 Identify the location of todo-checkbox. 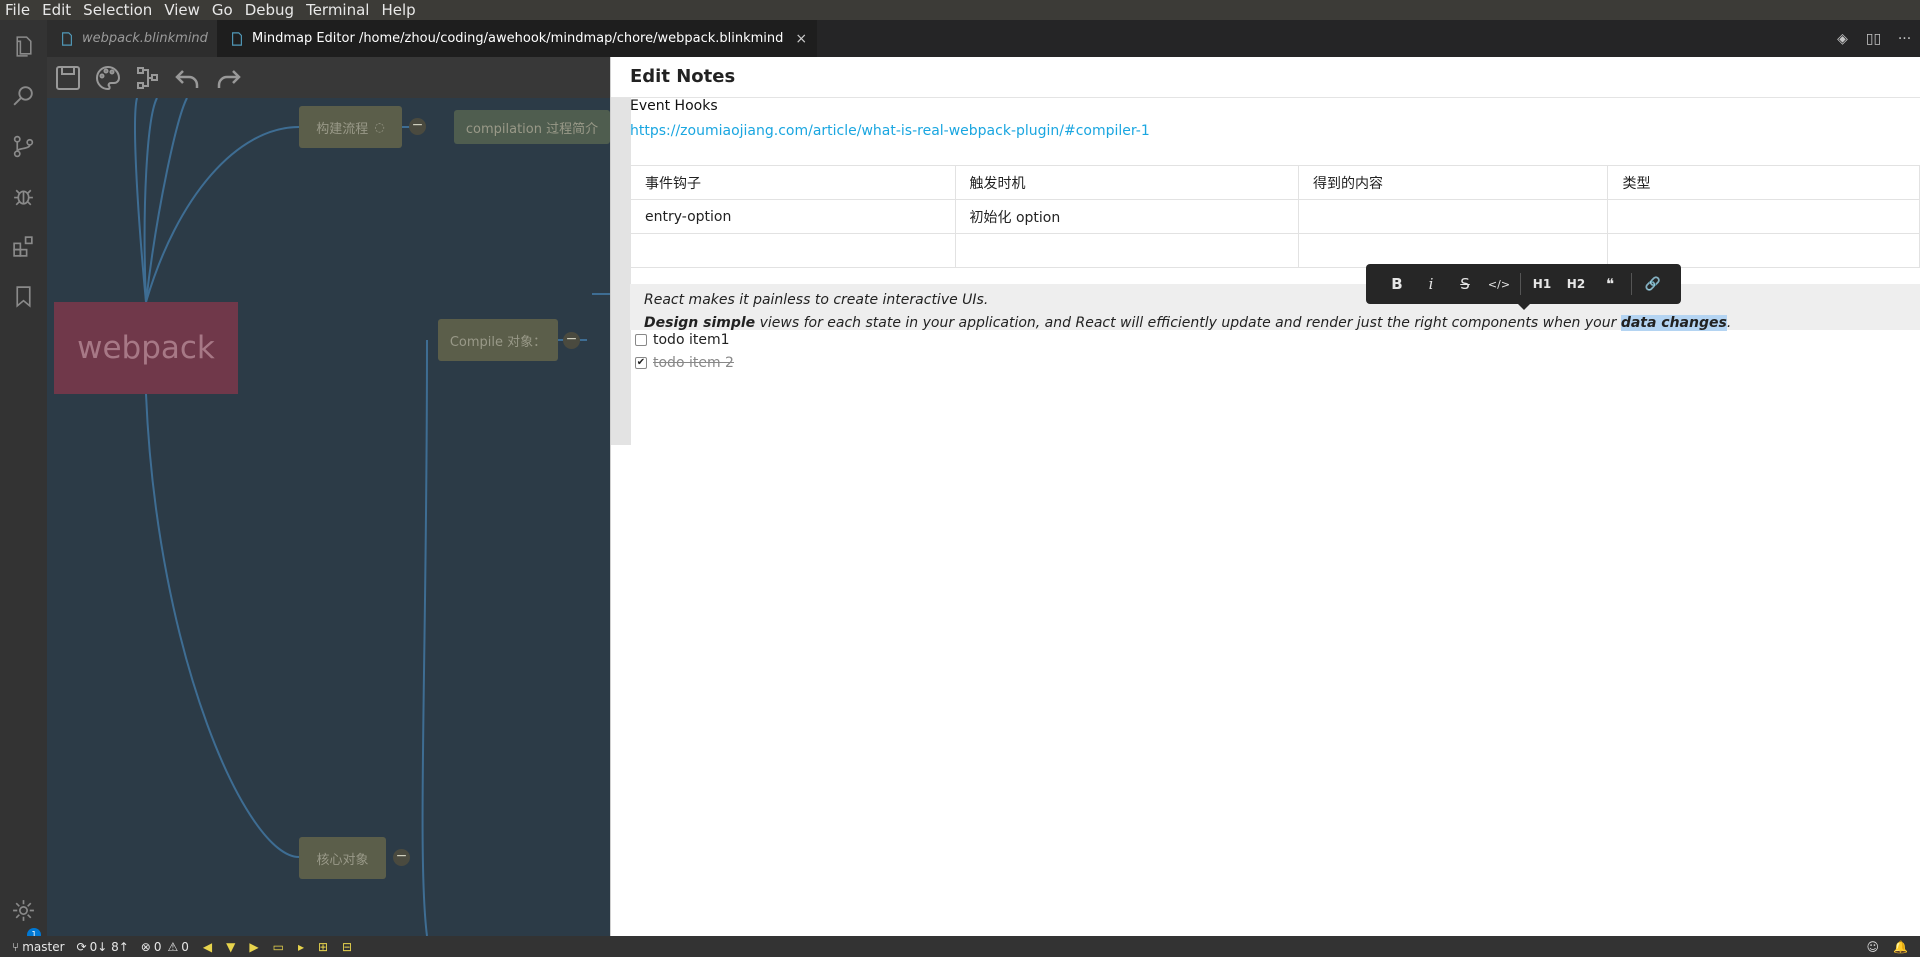
(641, 340).